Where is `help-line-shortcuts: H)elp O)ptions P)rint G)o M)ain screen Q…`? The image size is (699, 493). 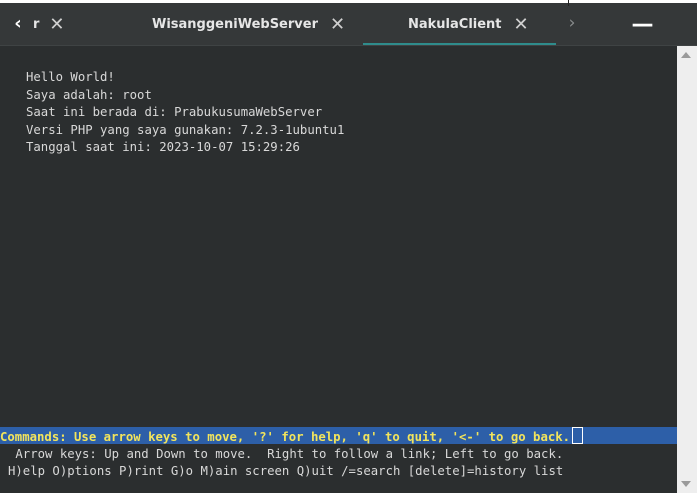
help-line-shortcuts: H)elp O)ptions P)rint G)o M)ain screen Q… is located at coordinates (286, 471).